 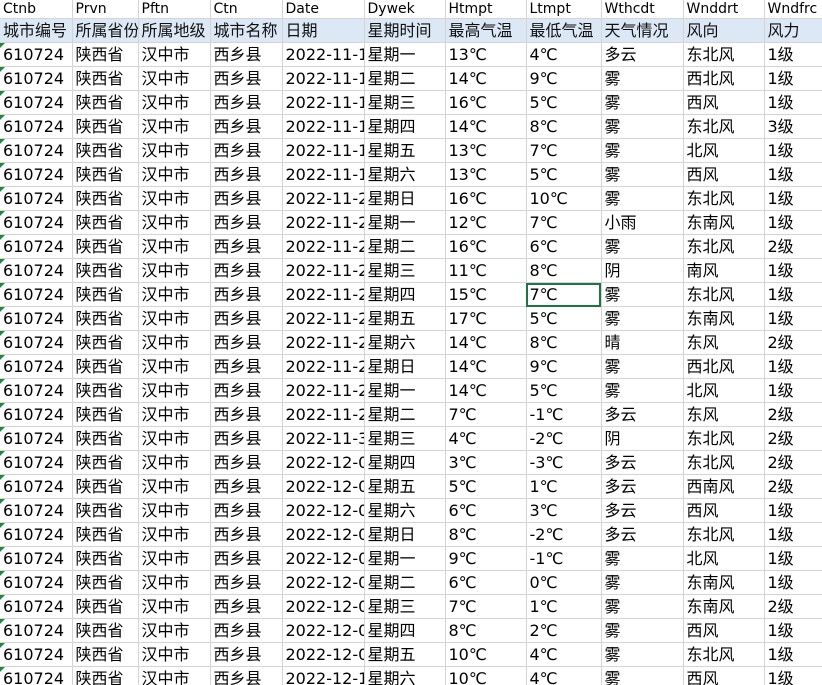 What do you see at coordinates (323, 318) in the screenshot?
I see `cell-date: 2022-11-25` at bounding box center [323, 318].